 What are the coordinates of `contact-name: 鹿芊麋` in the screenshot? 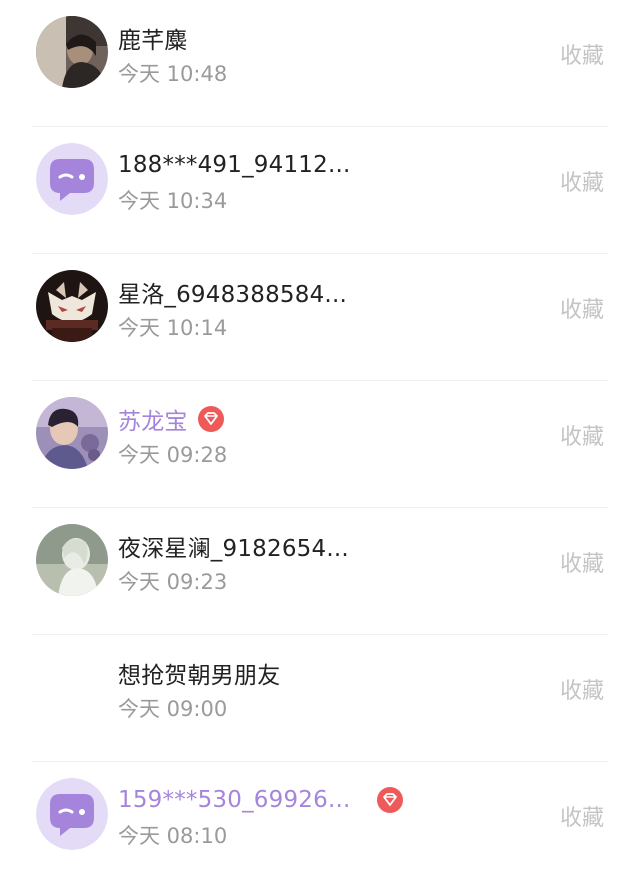 It's located at (153, 41).